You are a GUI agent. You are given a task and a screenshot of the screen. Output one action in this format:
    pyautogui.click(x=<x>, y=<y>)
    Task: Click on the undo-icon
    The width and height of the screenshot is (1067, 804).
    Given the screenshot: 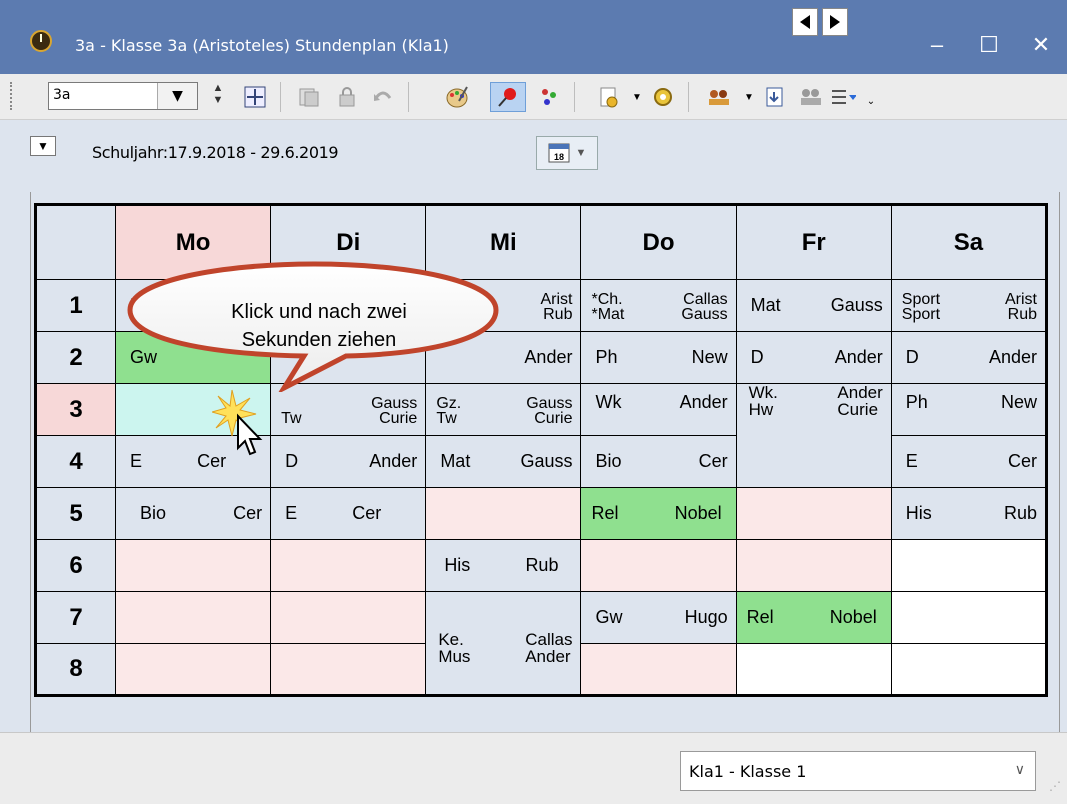 What is the action you would take?
    pyautogui.click(x=383, y=97)
    